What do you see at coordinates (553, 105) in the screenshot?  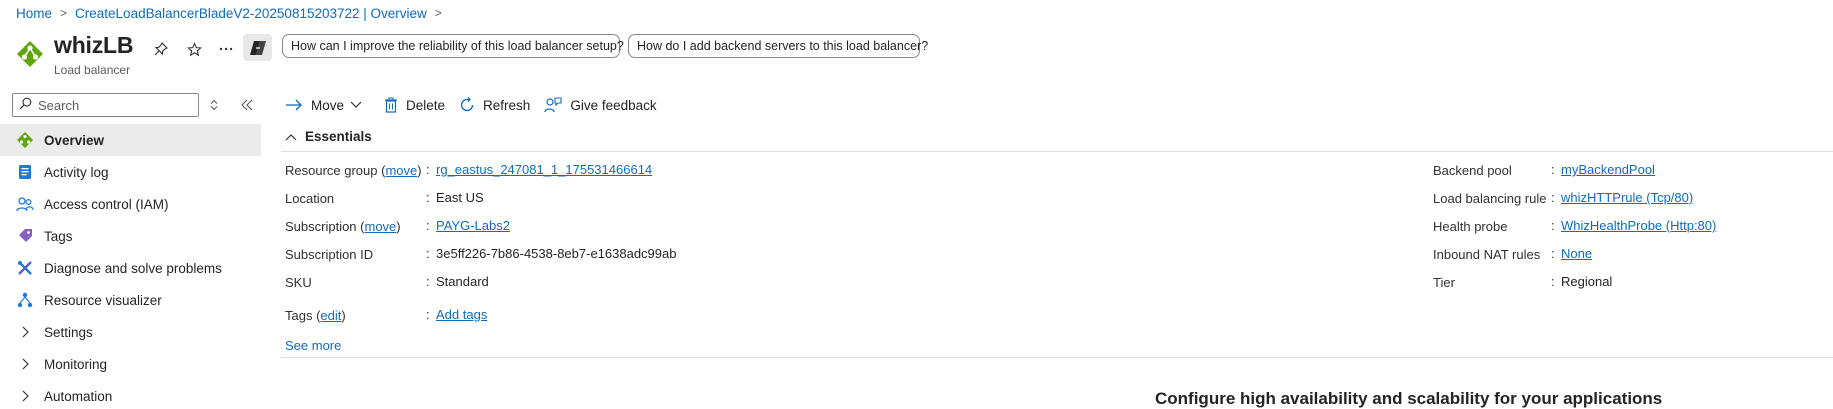 I see `feedback-icon` at bounding box center [553, 105].